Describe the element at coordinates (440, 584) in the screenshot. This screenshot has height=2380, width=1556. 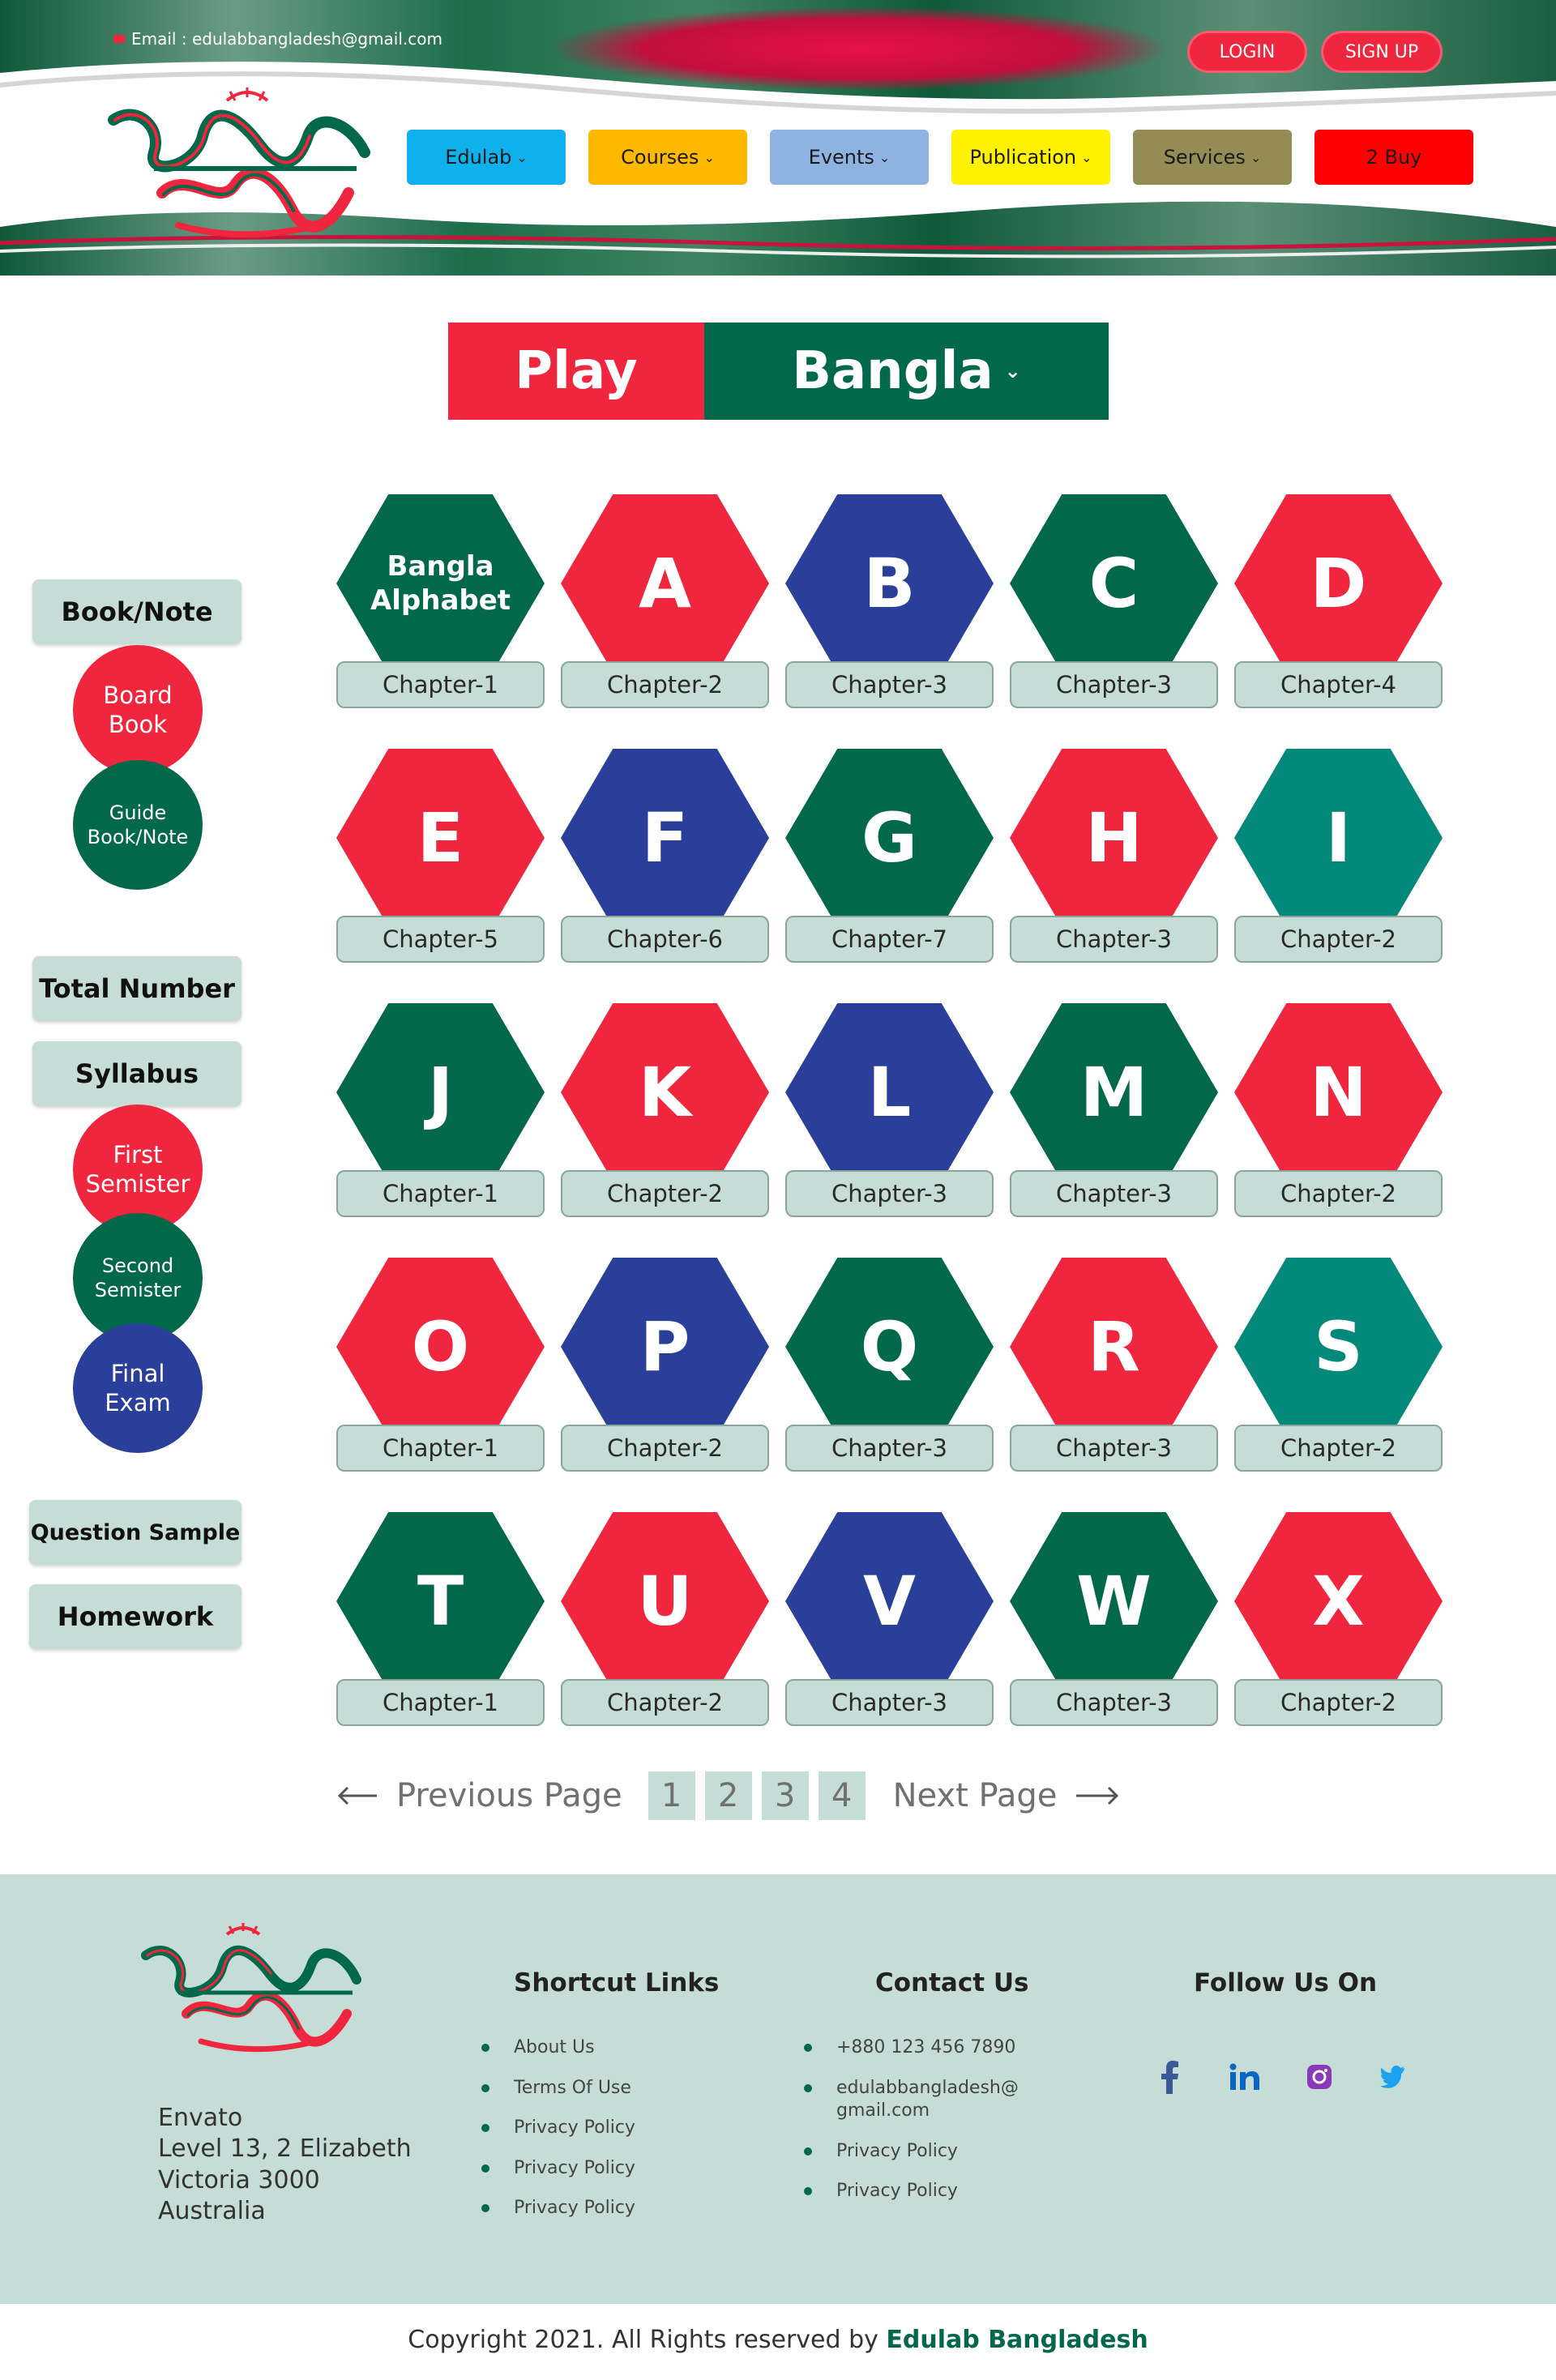
I see `letter-hexagon: Bangla Alphabet` at that location.